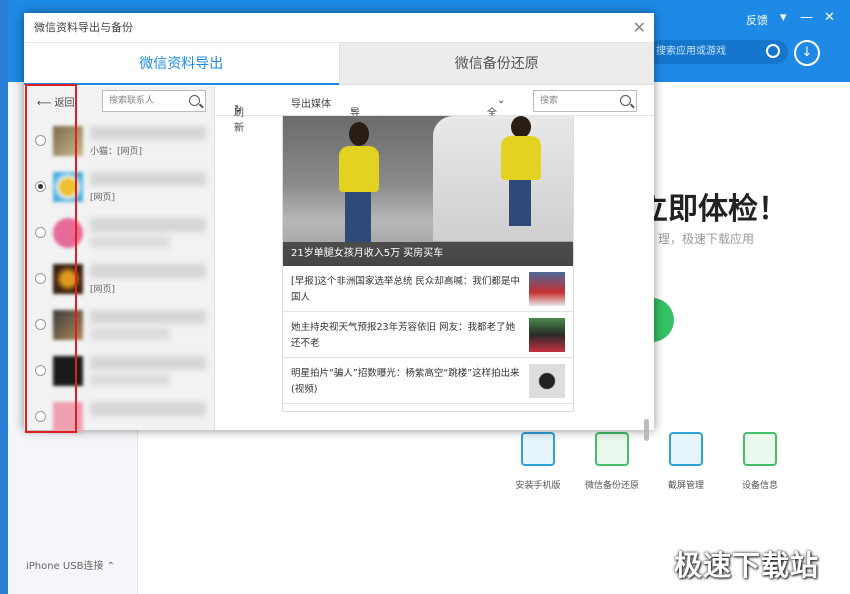 The height and width of the screenshot is (594, 850). Describe the element at coordinates (239, 121) in the screenshot. I see `refresh-label: 刷新` at that location.